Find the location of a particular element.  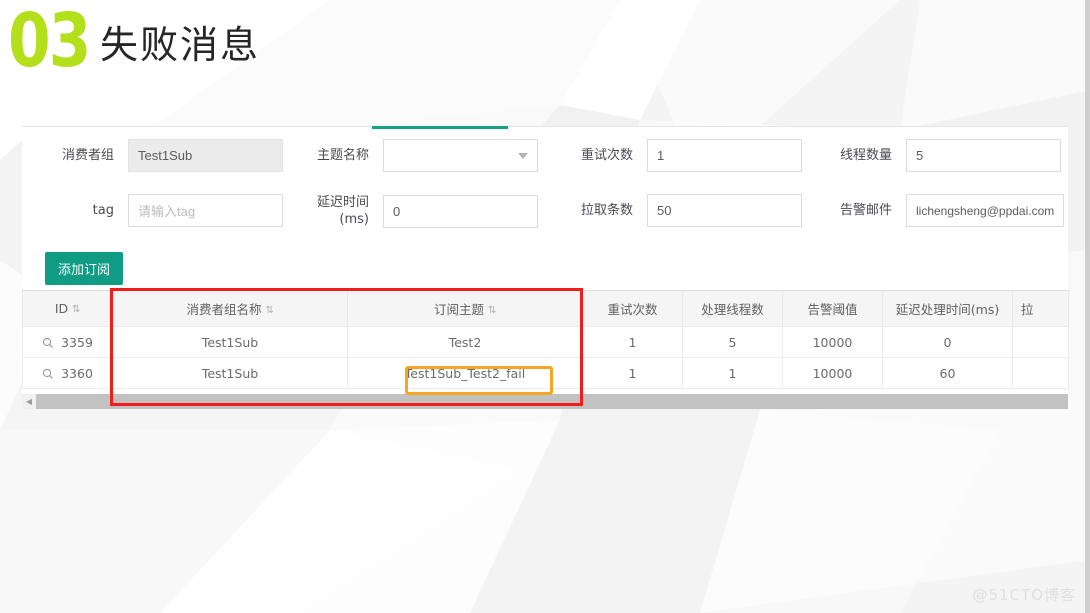

field-label-consumer-group: 消费者组 is located at coordinates (87, 155).